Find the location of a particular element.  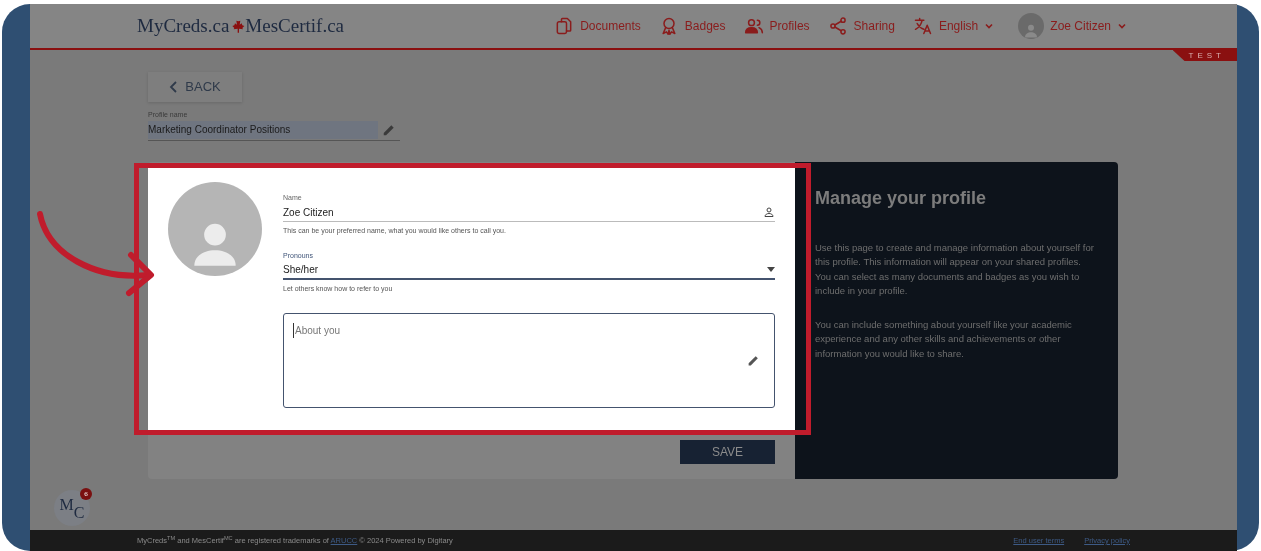

panel-title: Manage your profile is located at coordinates (901, 198).